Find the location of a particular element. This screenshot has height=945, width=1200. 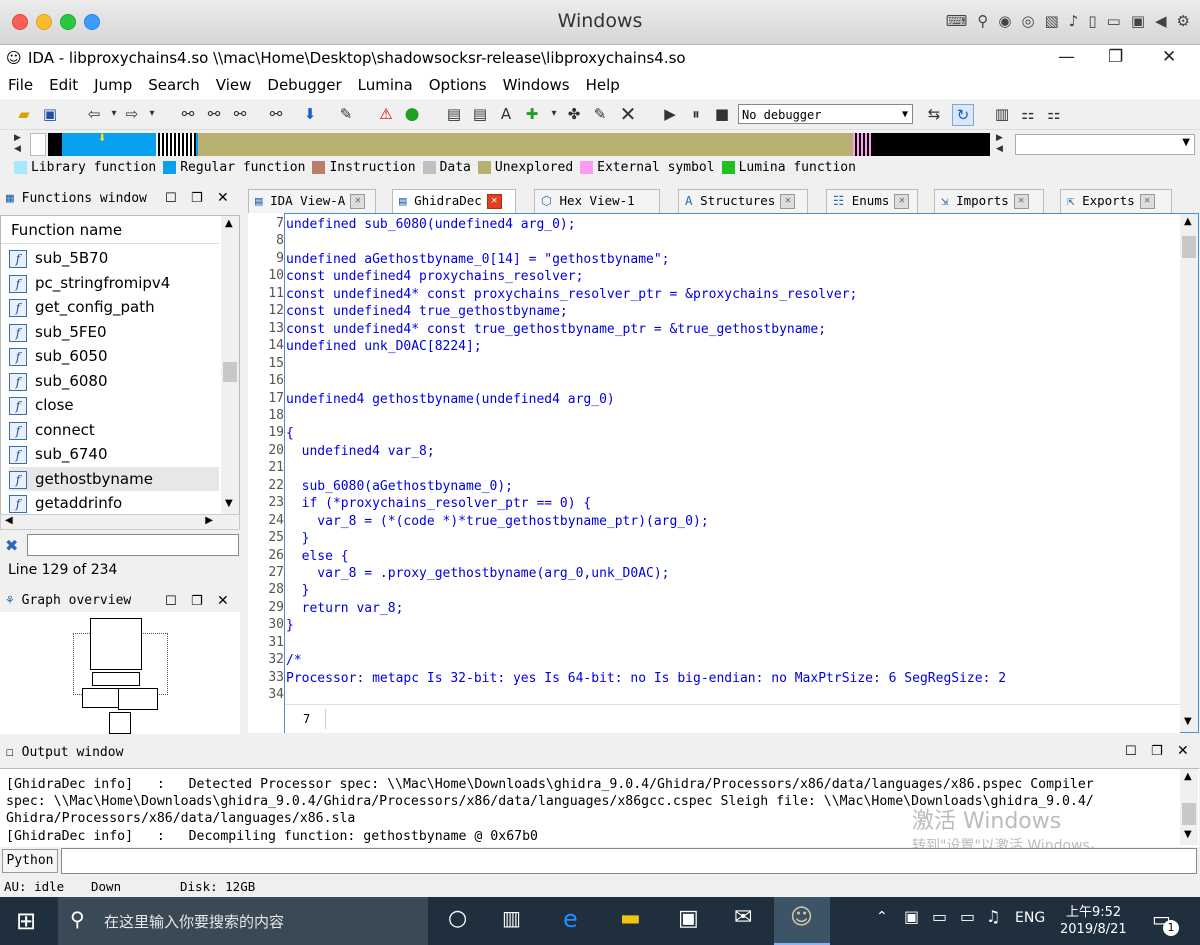

input-language: ENG is located at coordinates (1030, 918).